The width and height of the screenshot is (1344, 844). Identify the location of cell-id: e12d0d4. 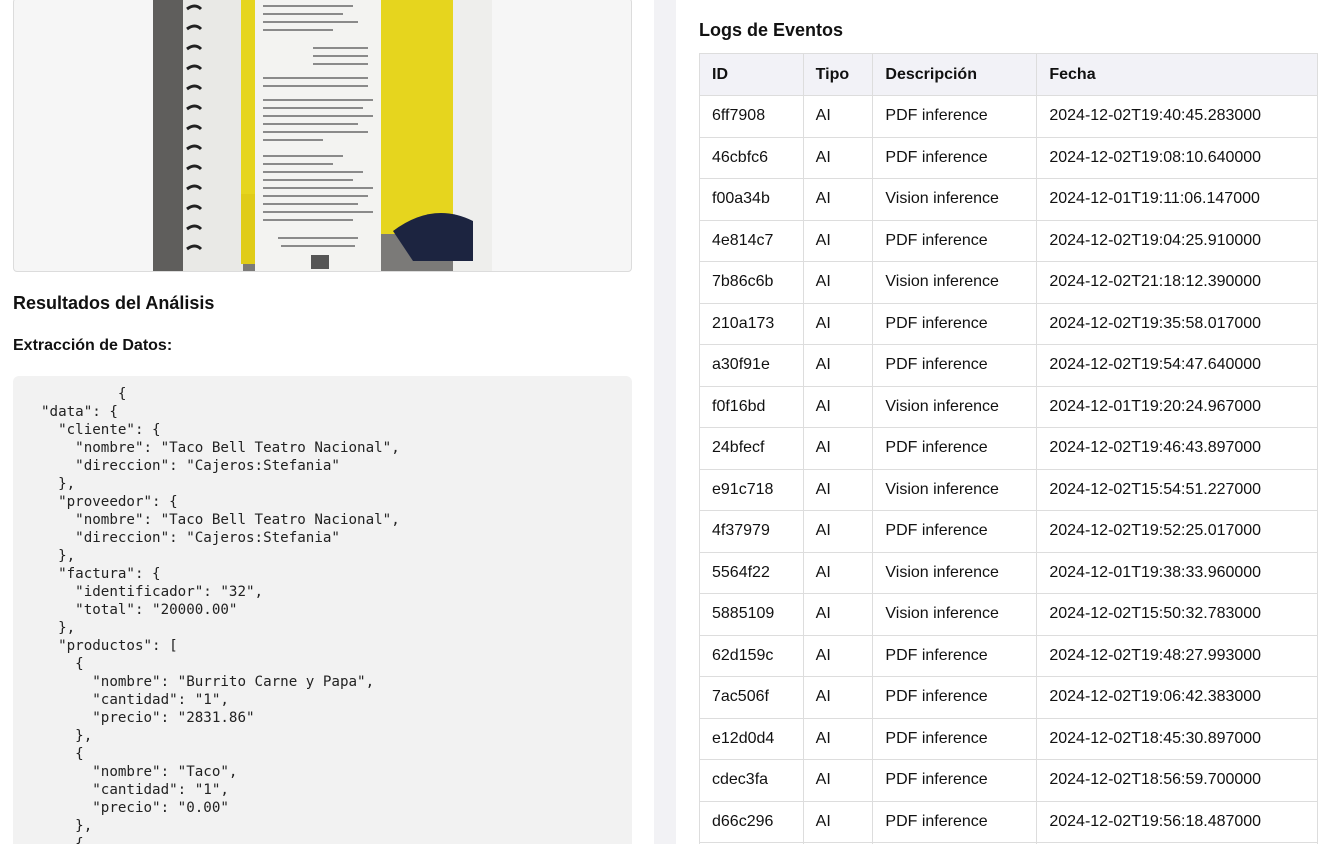
(751, 738).